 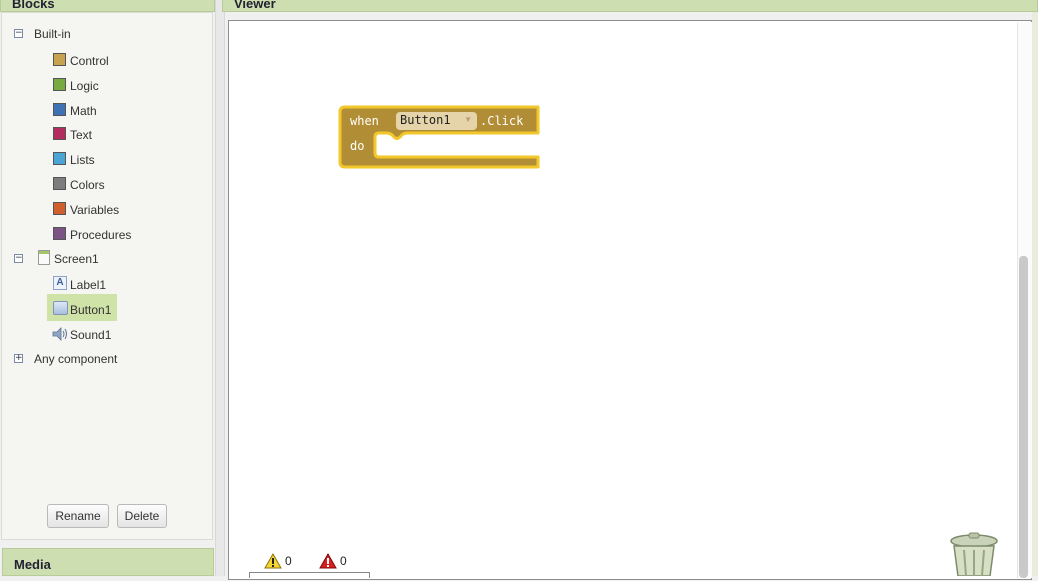 What do you see at coordinates (88, 285) in the screenshot?
I see `component-label: Label1` at bounding box center [88, 285].